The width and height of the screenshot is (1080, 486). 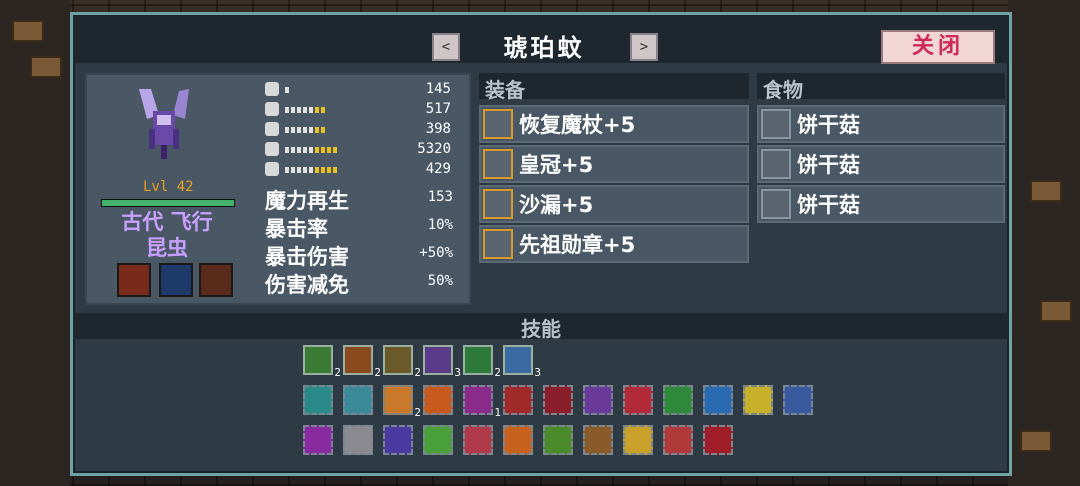 What do you see at coordinates (938, 47) in the screenshot?
I see `close-button: 关闭` at bounding box center [938, 47].